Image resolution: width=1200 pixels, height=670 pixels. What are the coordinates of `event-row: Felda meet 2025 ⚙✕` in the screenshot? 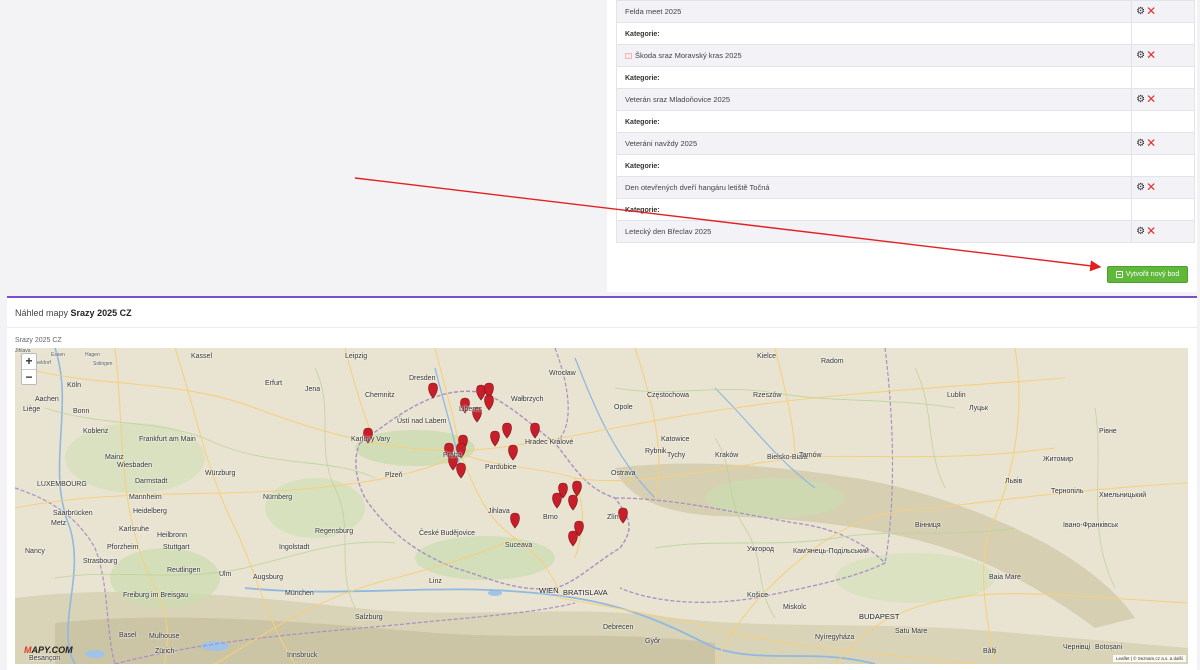 It's located at (905, 11).